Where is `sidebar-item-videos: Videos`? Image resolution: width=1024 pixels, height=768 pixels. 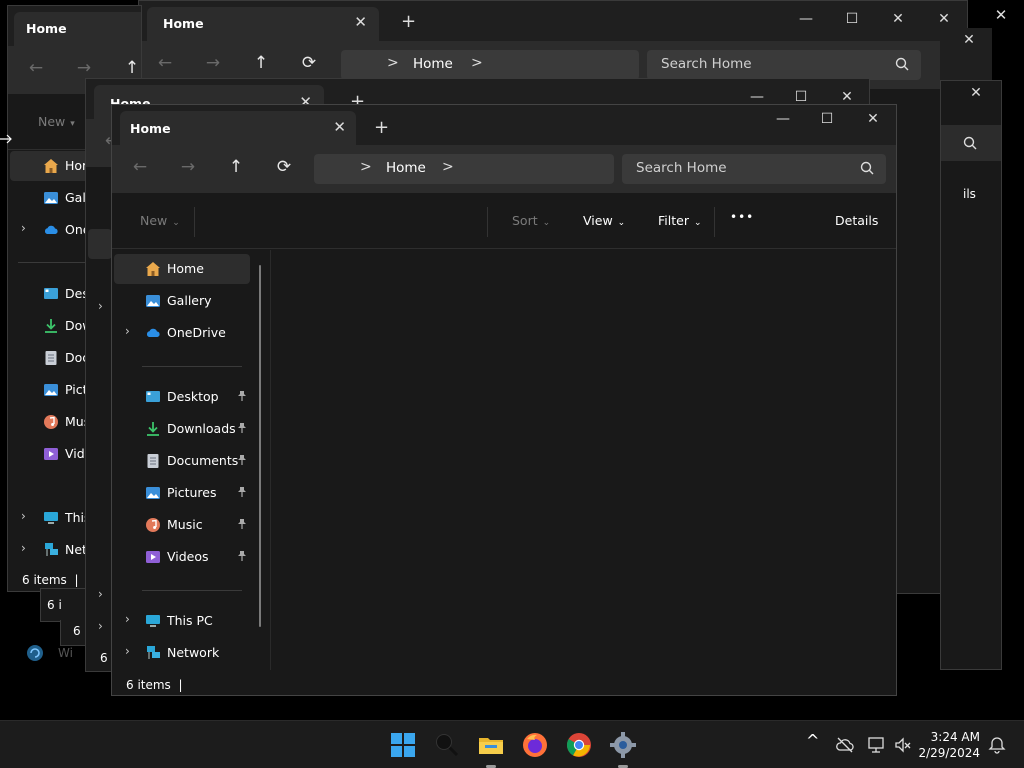
sidebar-item-videos: Videos is located at coordinates (182, 557).